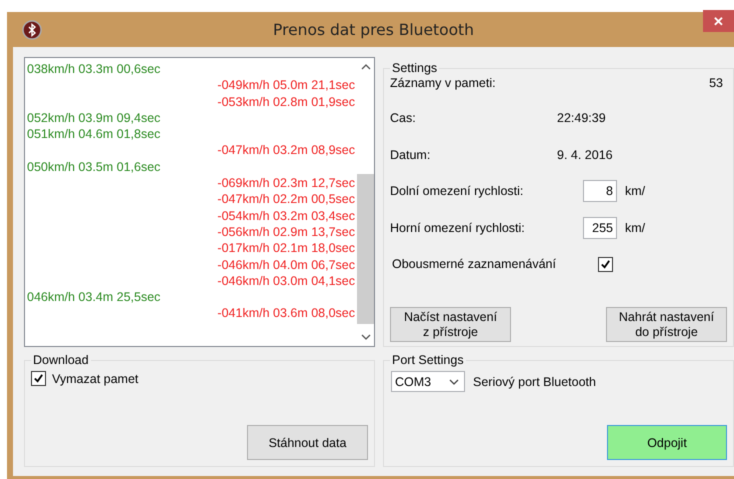 Image resolution: width=734 pixels, height=479 pixels. What do you see at coordinates (428, 360) in the screenshot?
I see `group-title: Port Settings` at bounding box center [428, 360].